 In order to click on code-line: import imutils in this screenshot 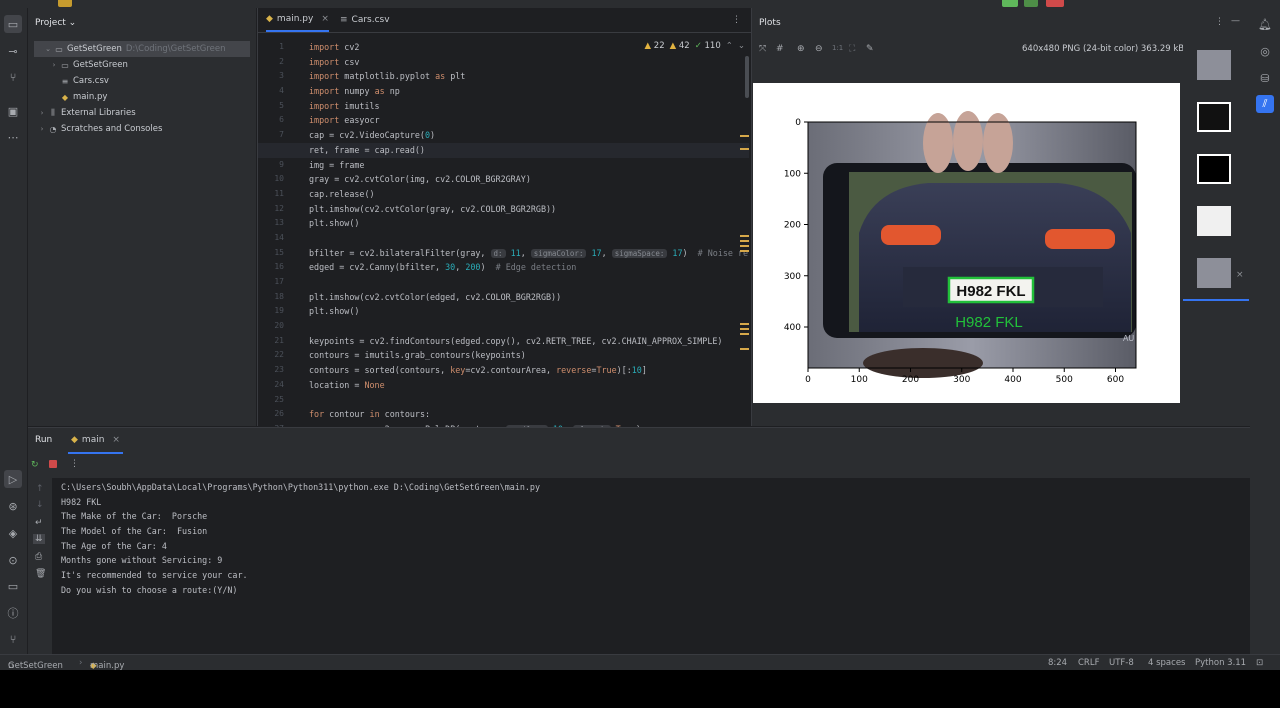, I will do `click(529, 106)`.